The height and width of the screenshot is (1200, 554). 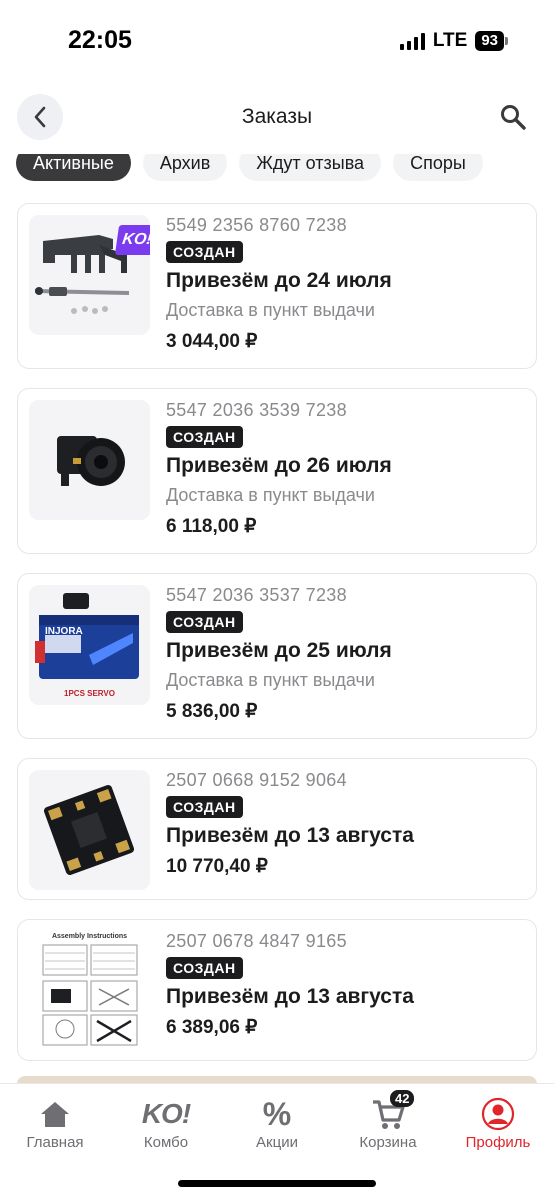 What do you see at coordinates (498, 1142) in the screenshot?
I see `tabbar-label: Профиль` at bounding box center [498, 1142].